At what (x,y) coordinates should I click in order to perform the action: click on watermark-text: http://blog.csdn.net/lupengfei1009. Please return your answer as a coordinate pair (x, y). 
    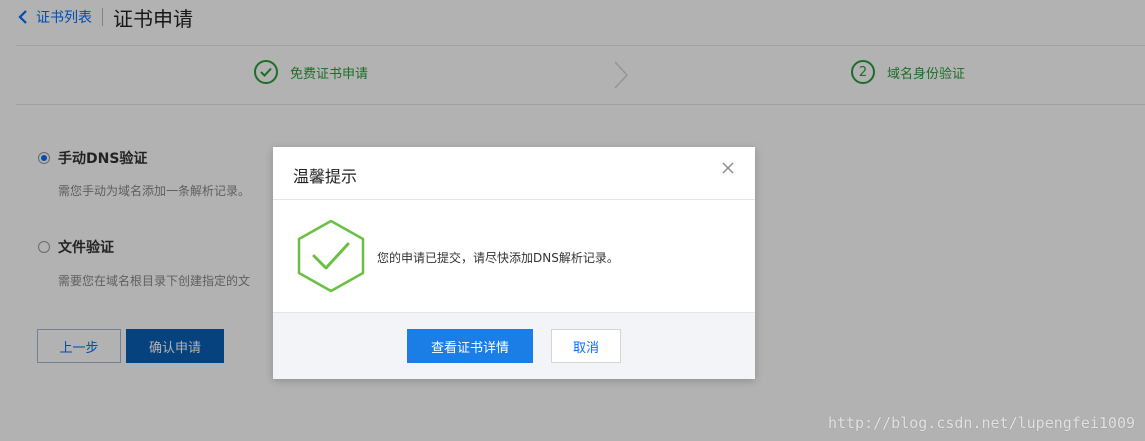
    Looking at the image, I should click on (981, 423).